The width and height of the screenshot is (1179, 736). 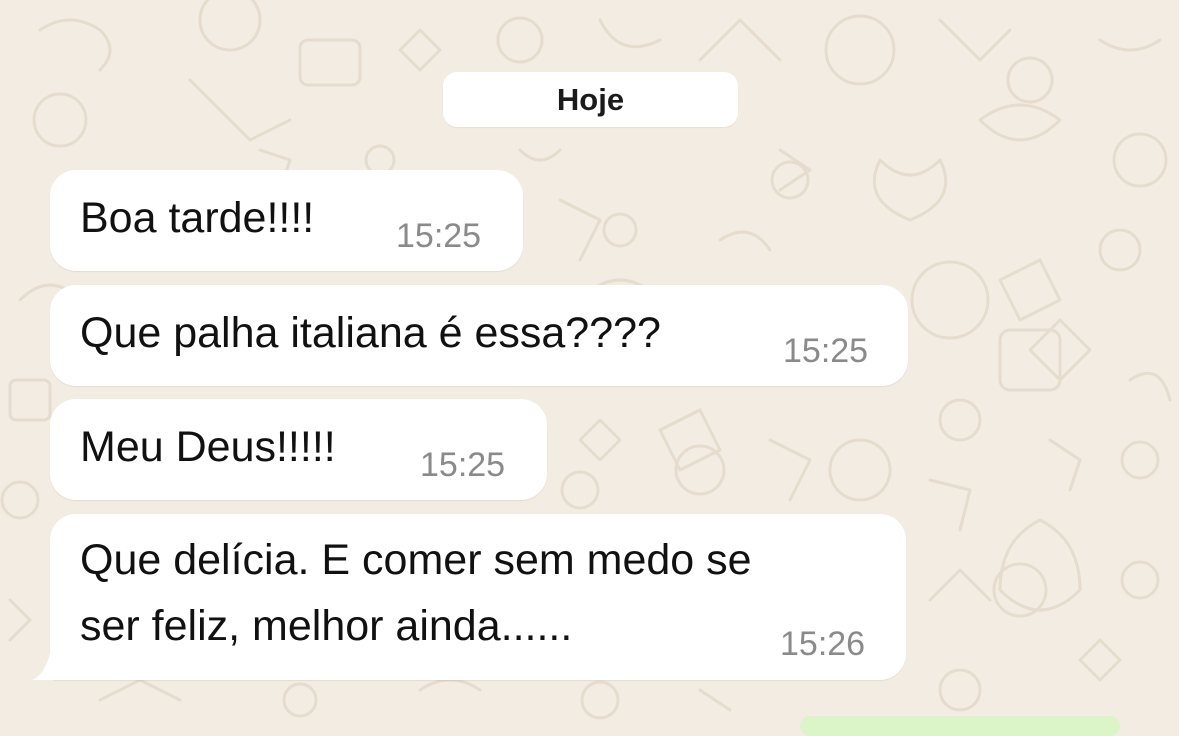 What do you see at coordinates (960, 726) in the screenshot?
I see `outgoing-bubble-edge` at bounding box center [960, 726].